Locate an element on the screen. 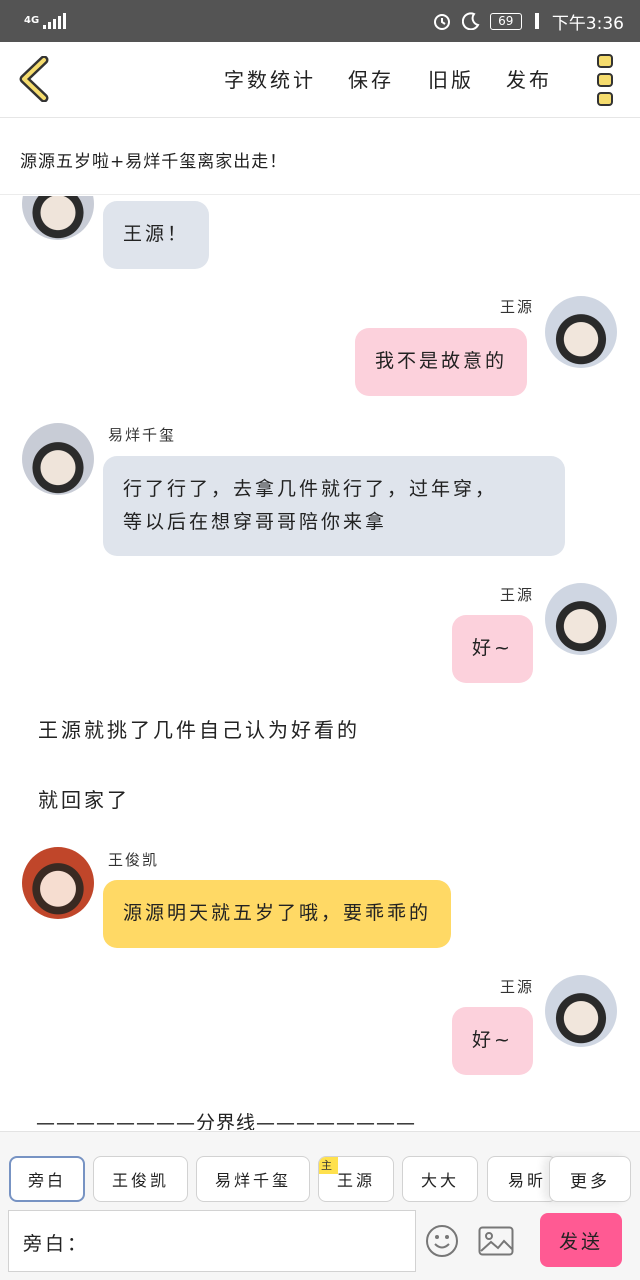 This screenshot has width=640, height=1280. narration-text: 王源就挑了几件自己认为好看的 is located at coordinates (199, 728).